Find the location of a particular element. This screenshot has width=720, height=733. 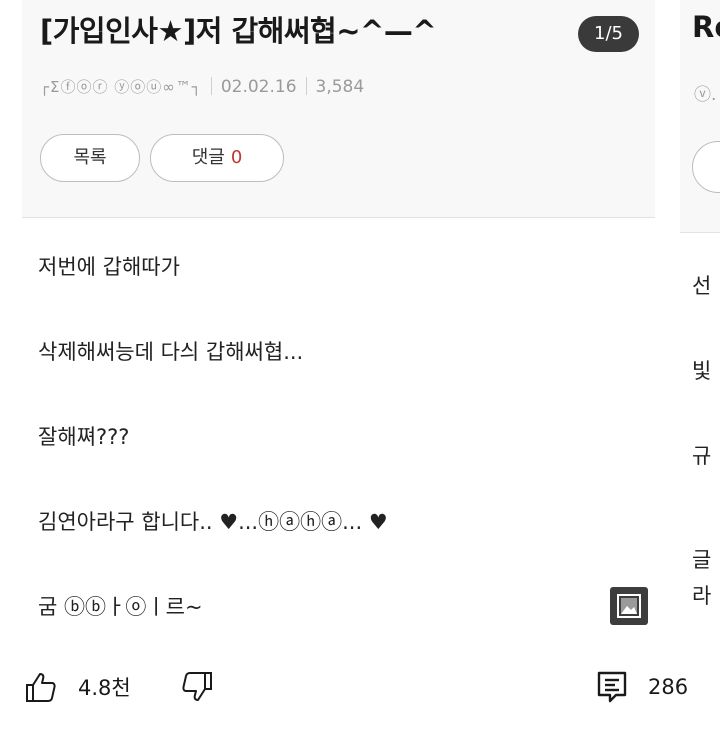

dislike-button is located at coordinates (197, 687).